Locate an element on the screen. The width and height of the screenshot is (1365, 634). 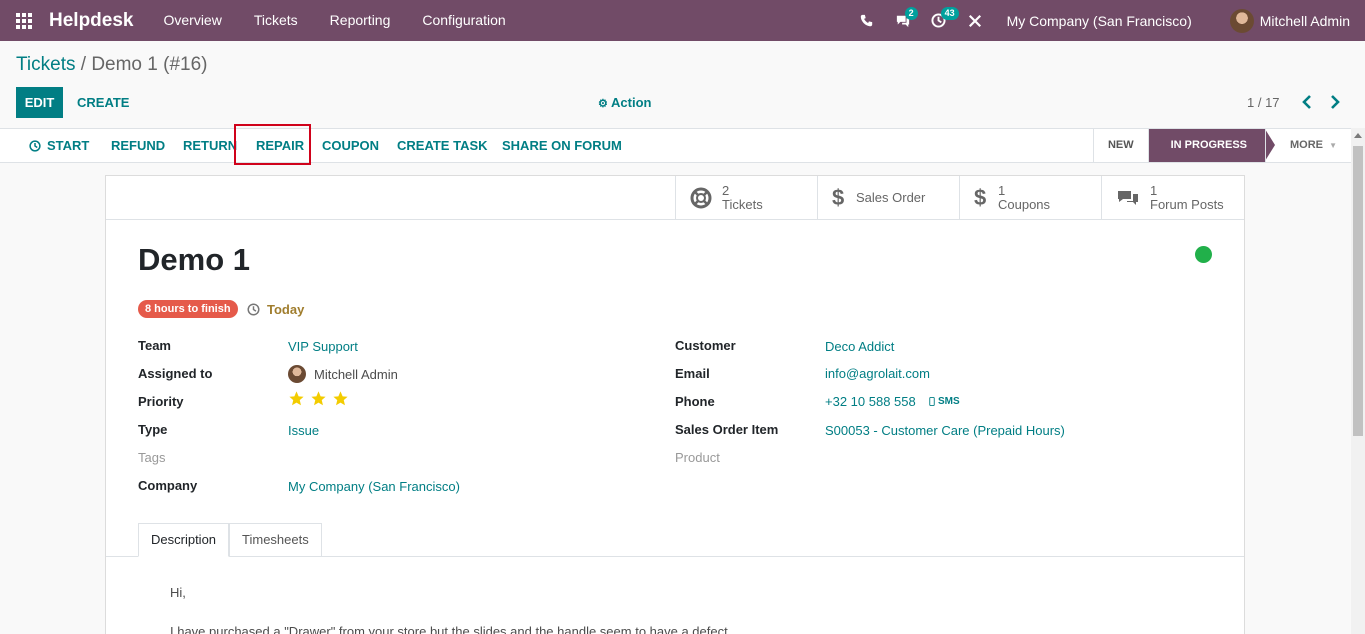
team-field: VIP Support is located at coordinates (323, 346).